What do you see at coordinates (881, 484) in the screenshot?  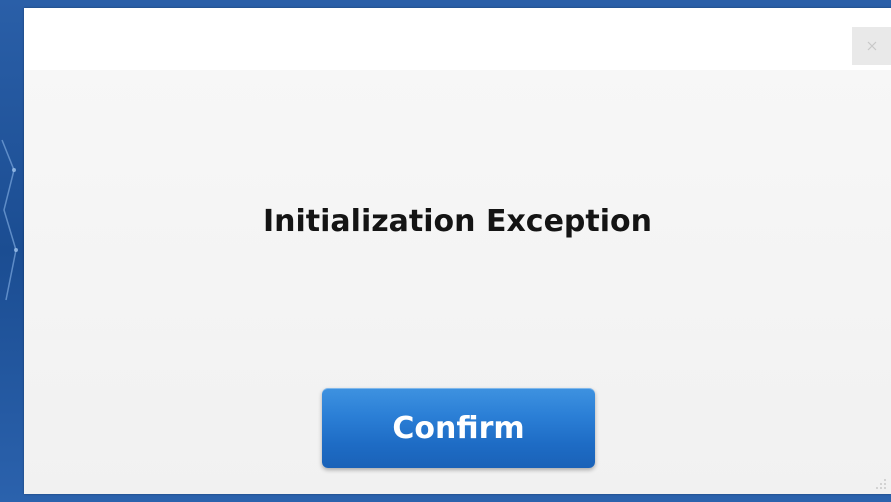 I see `resize-grip-icon` at bounding box center [881, 484].